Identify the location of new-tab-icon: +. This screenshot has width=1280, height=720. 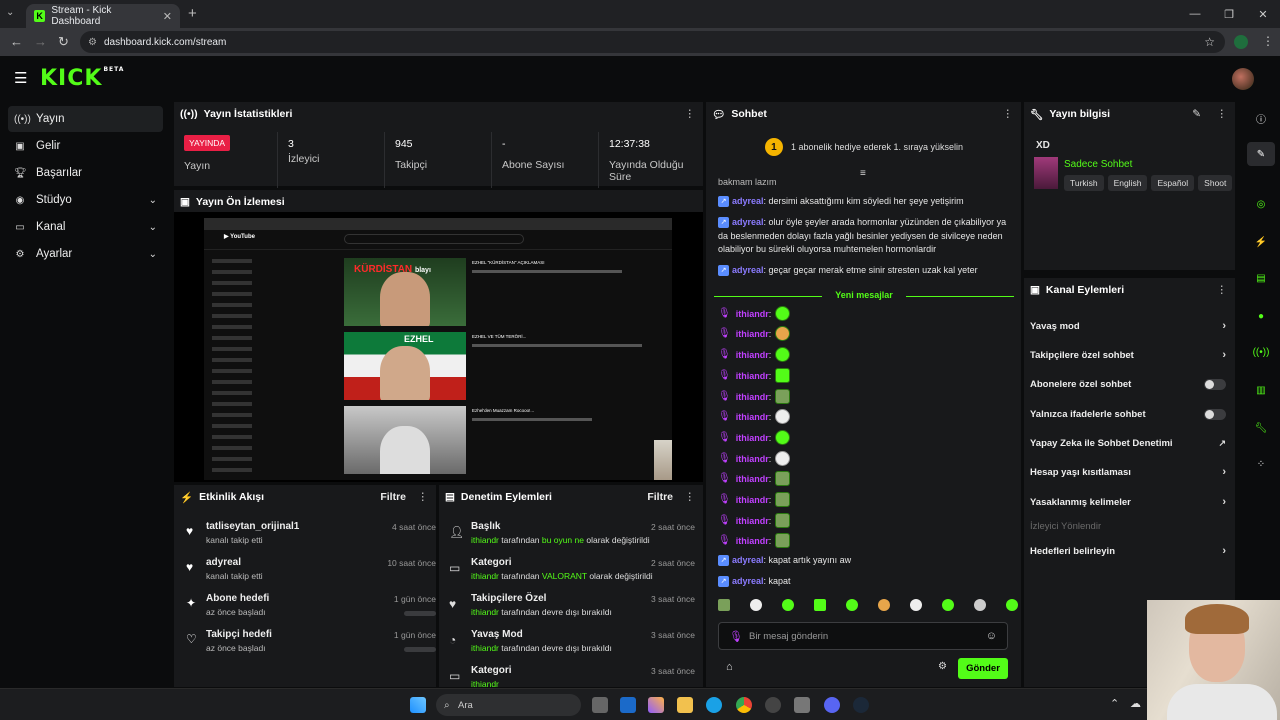
(192, 13).